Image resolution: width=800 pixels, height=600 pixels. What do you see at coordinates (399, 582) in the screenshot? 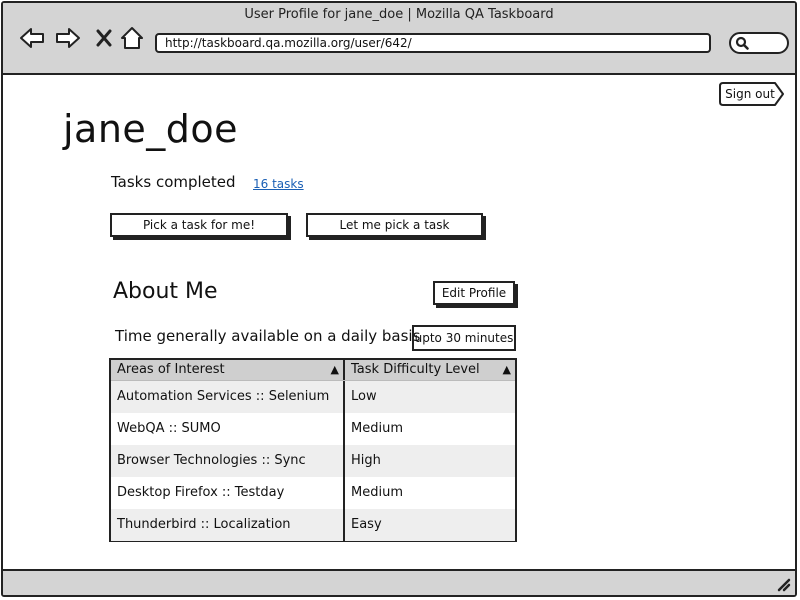
I see `status-bar` at bounding box center [399, 582].